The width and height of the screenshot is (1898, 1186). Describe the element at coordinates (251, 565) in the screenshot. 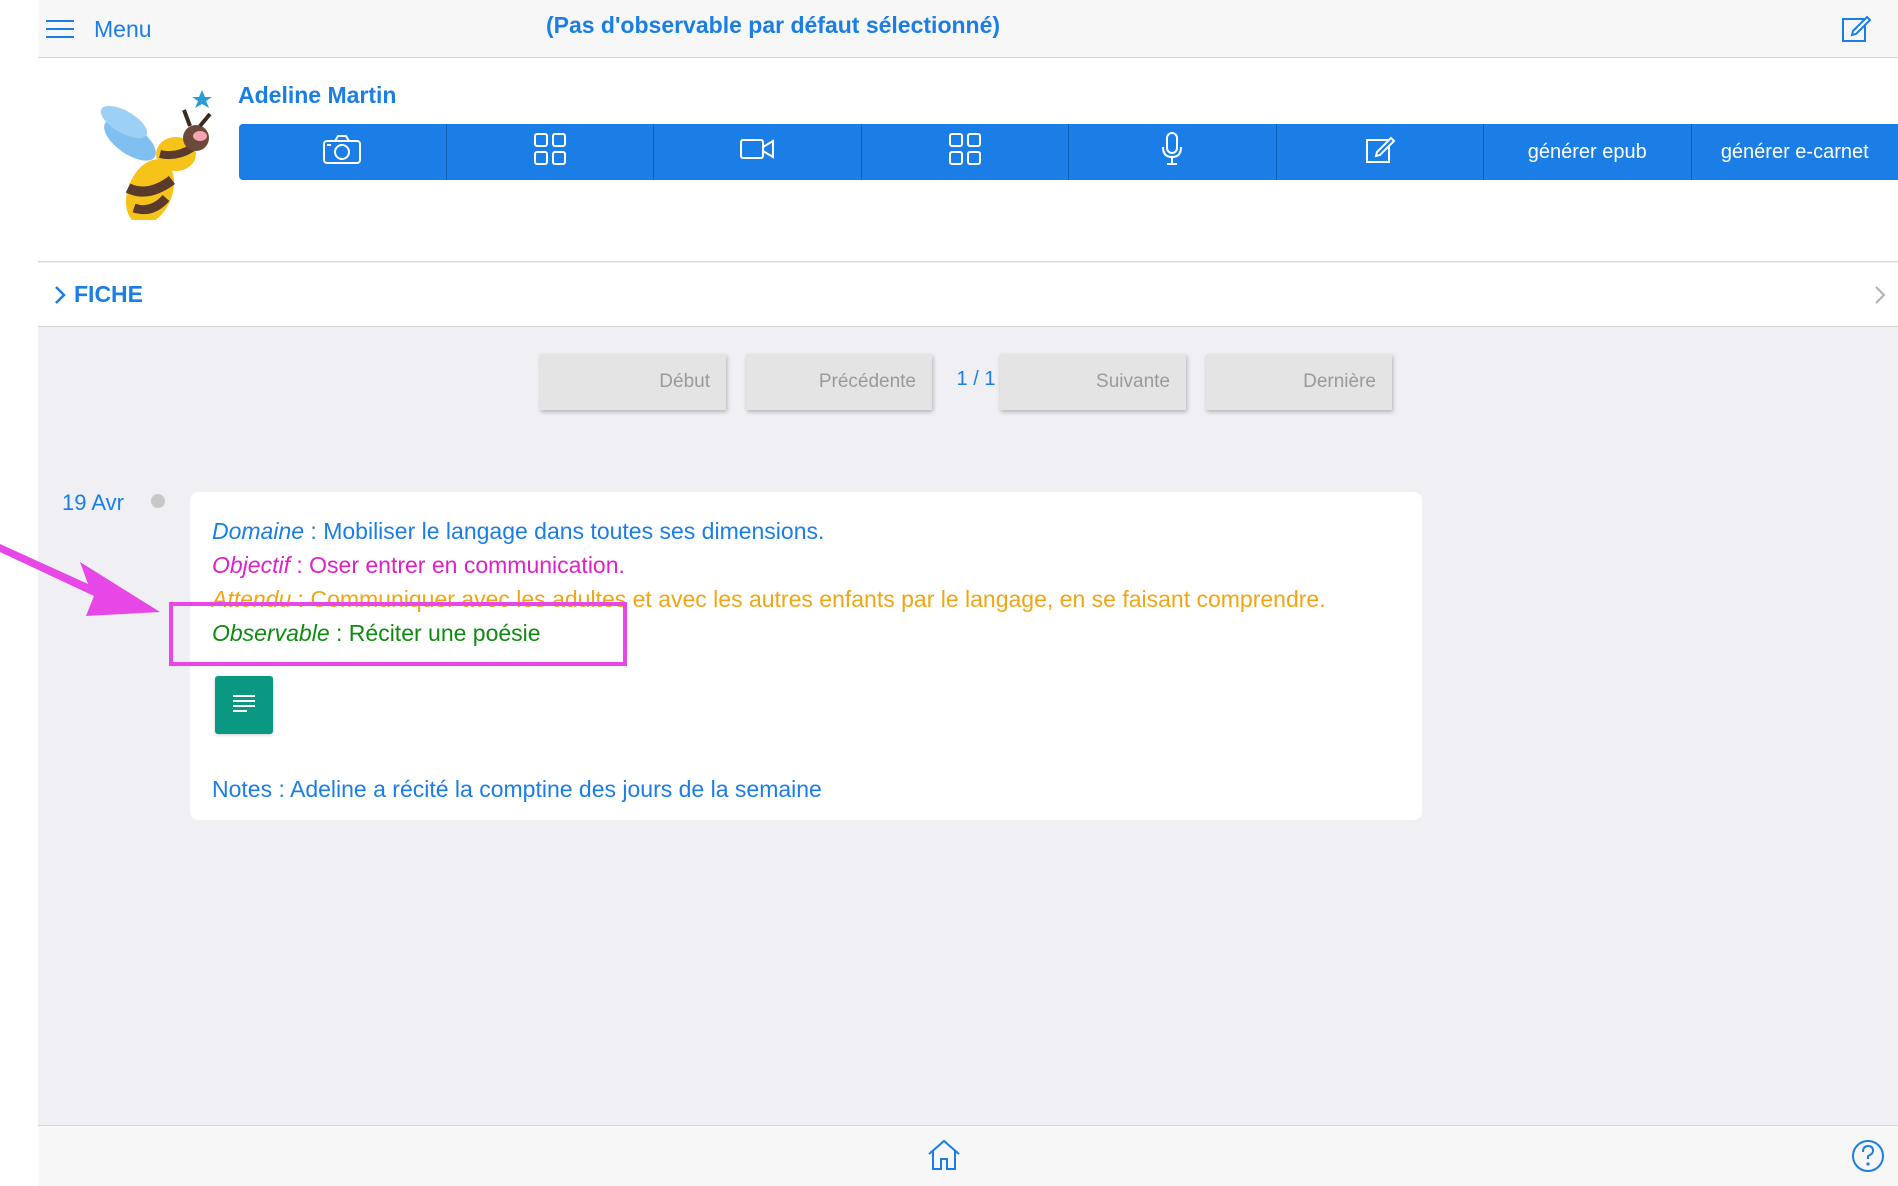

I see `objectif-label: Objectif` at that location.